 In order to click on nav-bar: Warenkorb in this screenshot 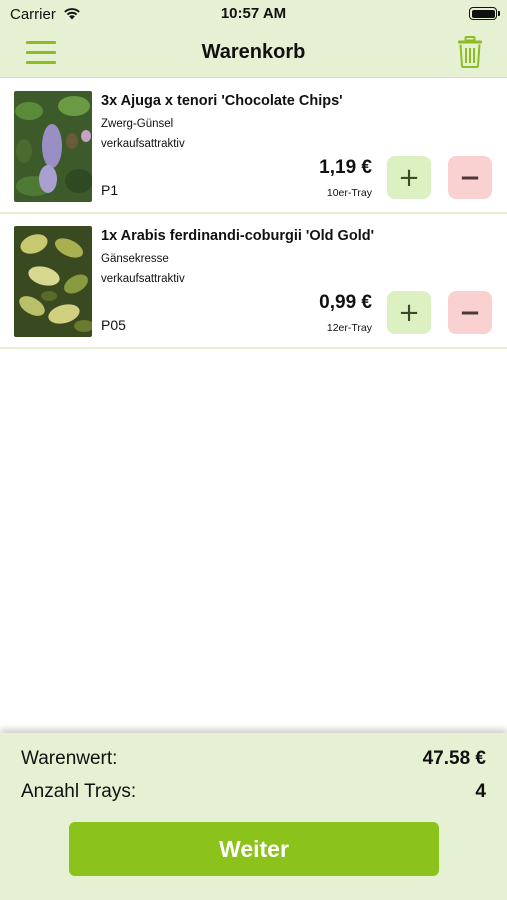, I will do `click(253, 53)`.